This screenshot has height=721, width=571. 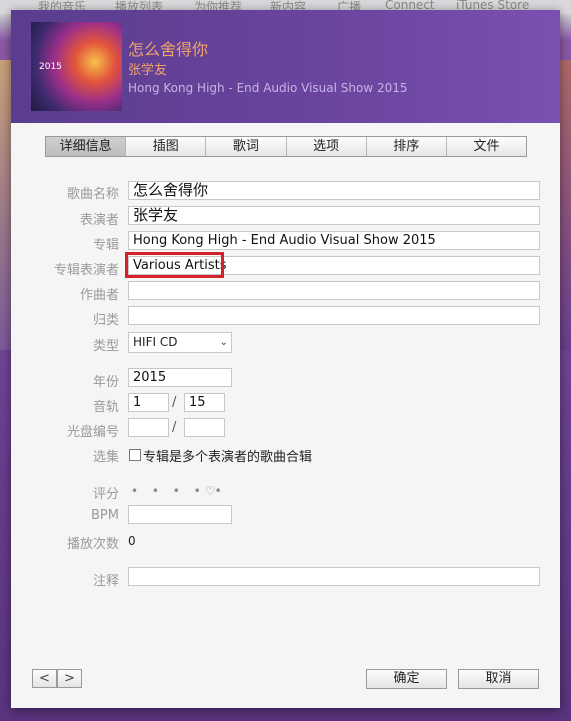 I want to click on grouping-field, so click(x=334, y=315).